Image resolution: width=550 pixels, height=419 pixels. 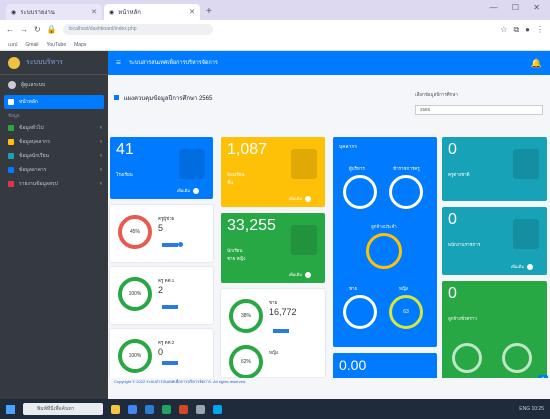 What do you see at coordinates (516, 30) in the screenshot?
I see `extension-icon: ⧉` at bounding box center [516, 30].